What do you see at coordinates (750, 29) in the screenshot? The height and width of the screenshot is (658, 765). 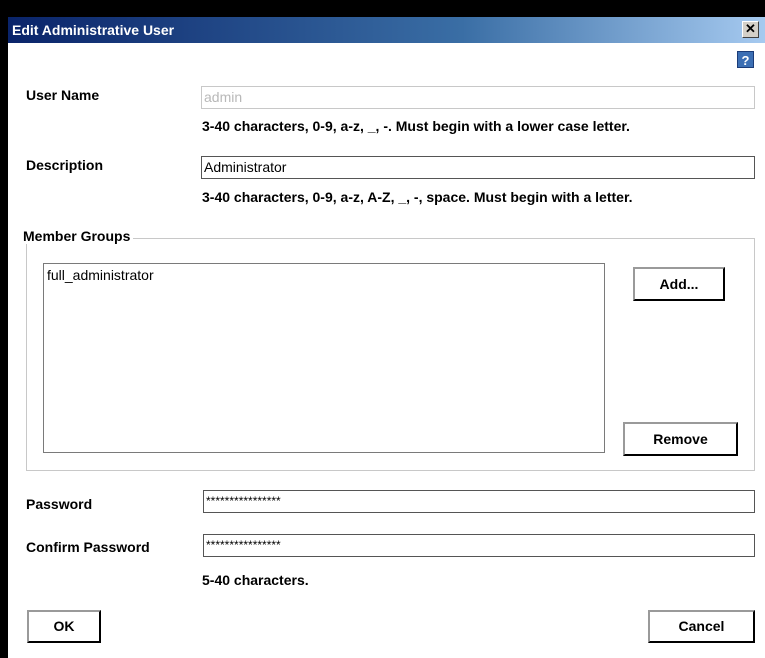 I see `close-icon: ✕` at bounding box center [750, 29].